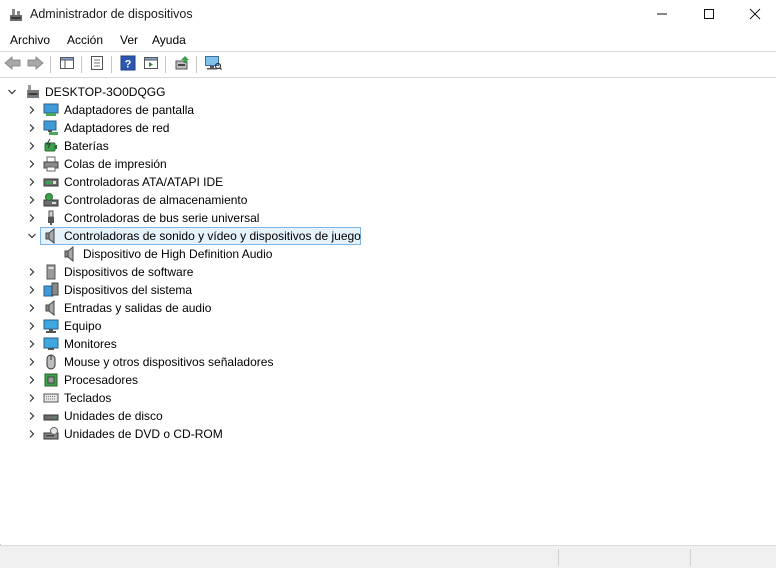 This screenshot has width=776, height=568. Describe the element at coordinates (388, 15) in the screenshot. I see `title-bar: Administrador de dispositivos` at that location.